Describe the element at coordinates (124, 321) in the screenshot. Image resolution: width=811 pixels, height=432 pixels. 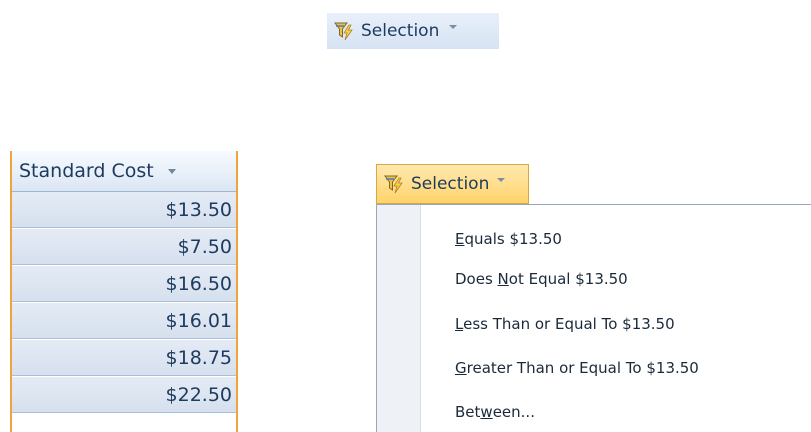
I see `table-row: $16.01` at that location.